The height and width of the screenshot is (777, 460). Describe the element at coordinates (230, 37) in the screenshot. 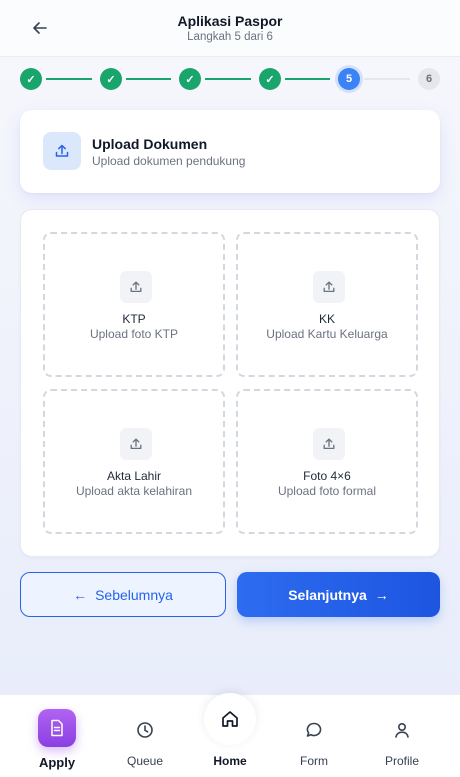

I see `step-indicator-text: Langkah 5 dari 6` at that location.